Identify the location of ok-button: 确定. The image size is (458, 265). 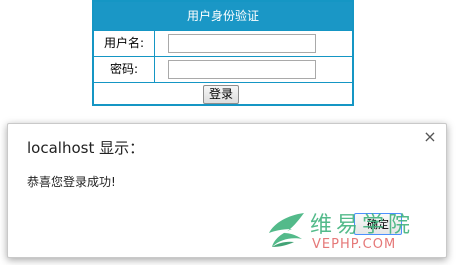
(378, 224).